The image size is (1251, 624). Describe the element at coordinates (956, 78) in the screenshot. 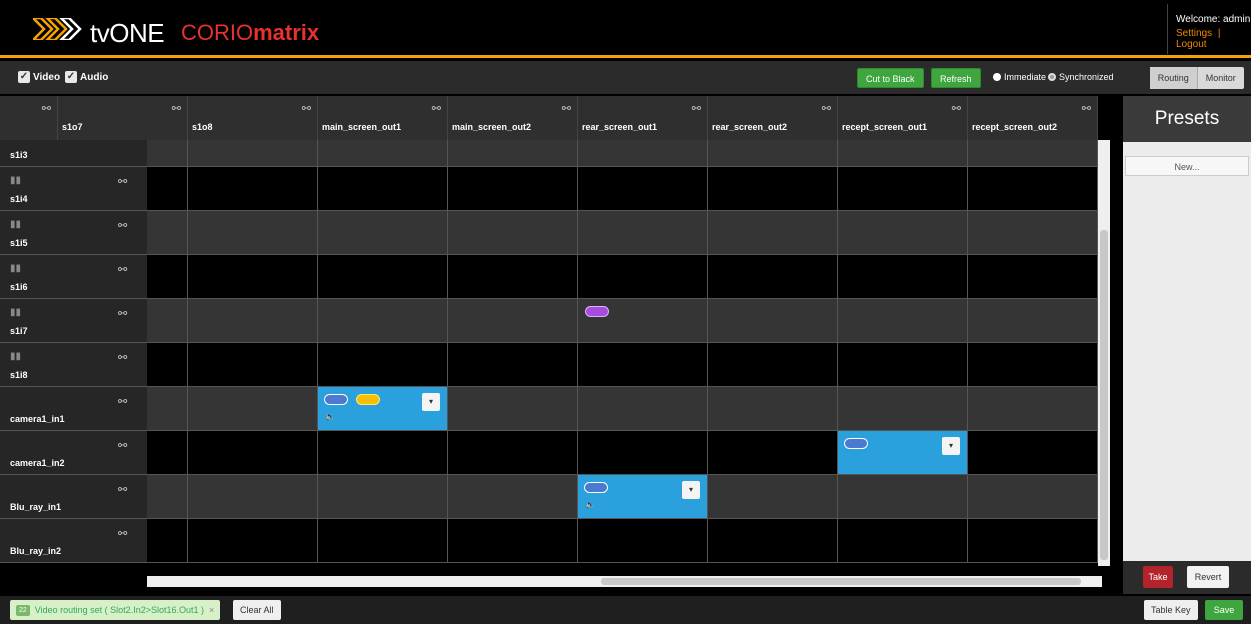

I see `refresh-button: Refresh` at that location.